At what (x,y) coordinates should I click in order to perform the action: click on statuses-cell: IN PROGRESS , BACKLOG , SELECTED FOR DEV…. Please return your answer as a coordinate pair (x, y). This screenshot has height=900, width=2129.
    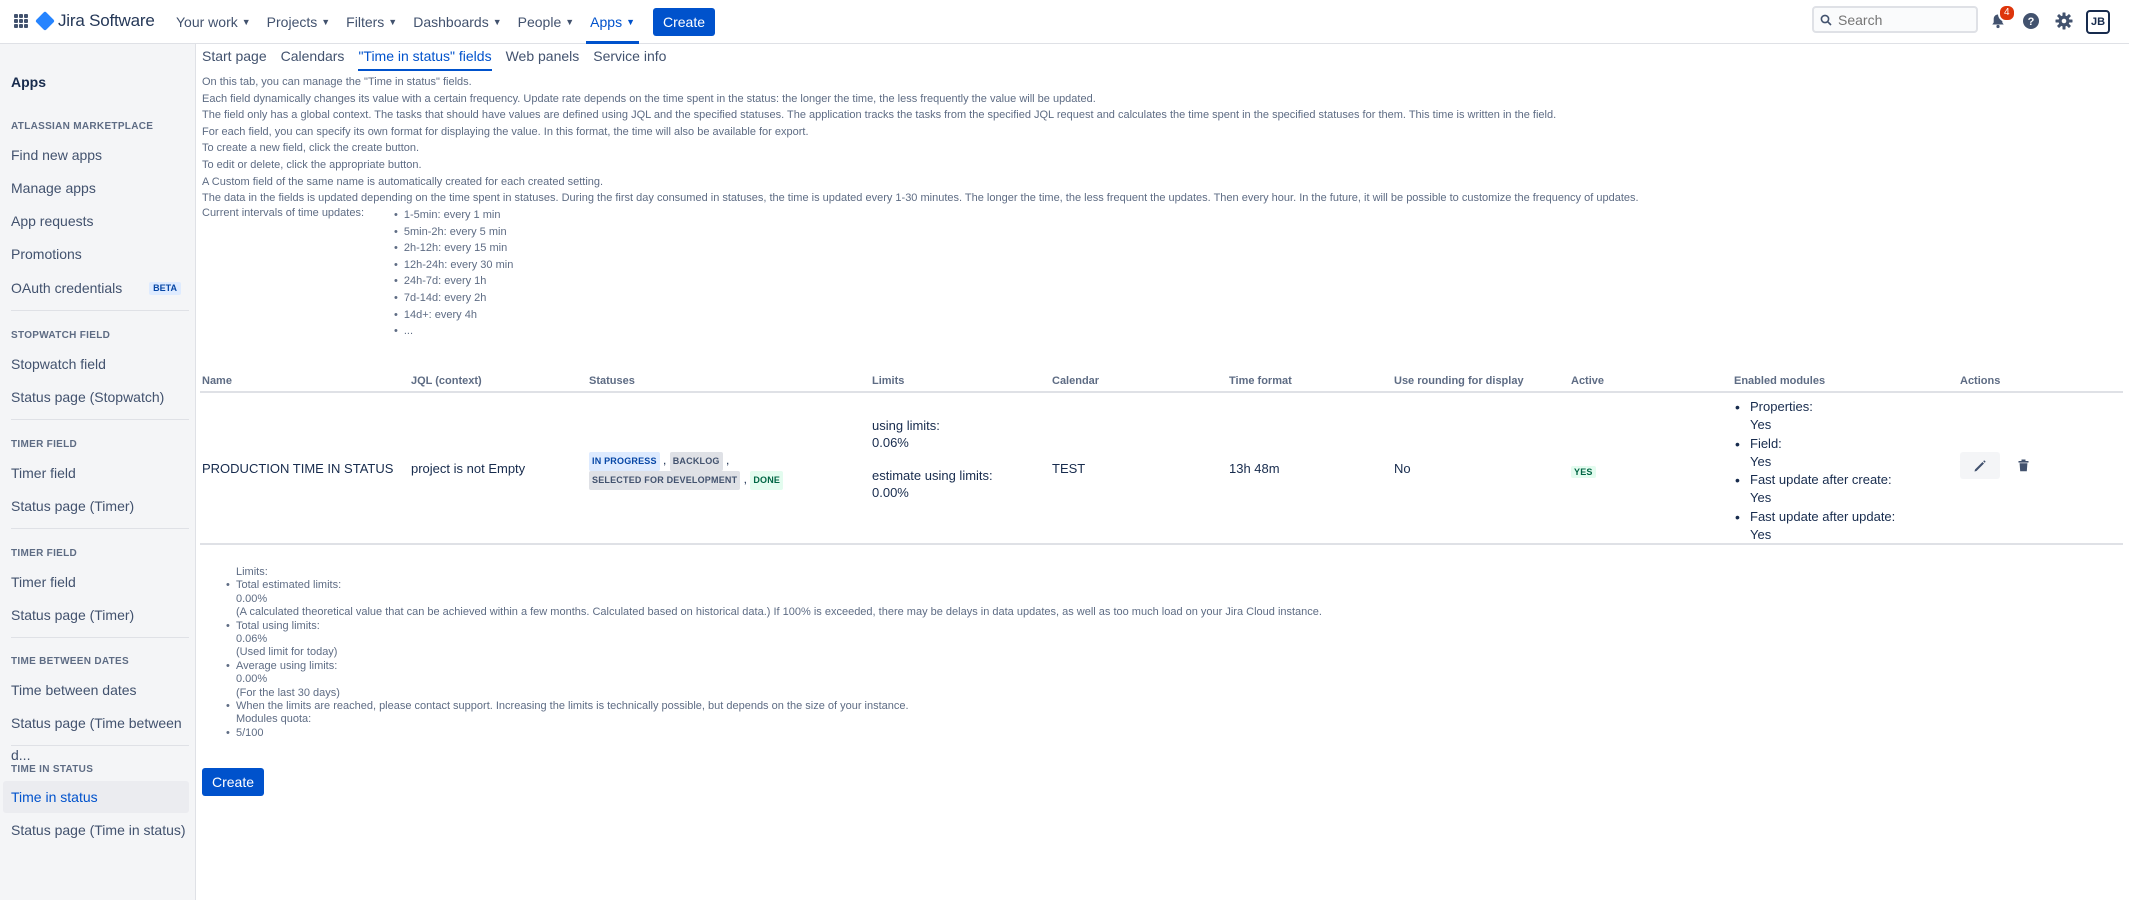
    Looking at the image, I should click on (686, 471).